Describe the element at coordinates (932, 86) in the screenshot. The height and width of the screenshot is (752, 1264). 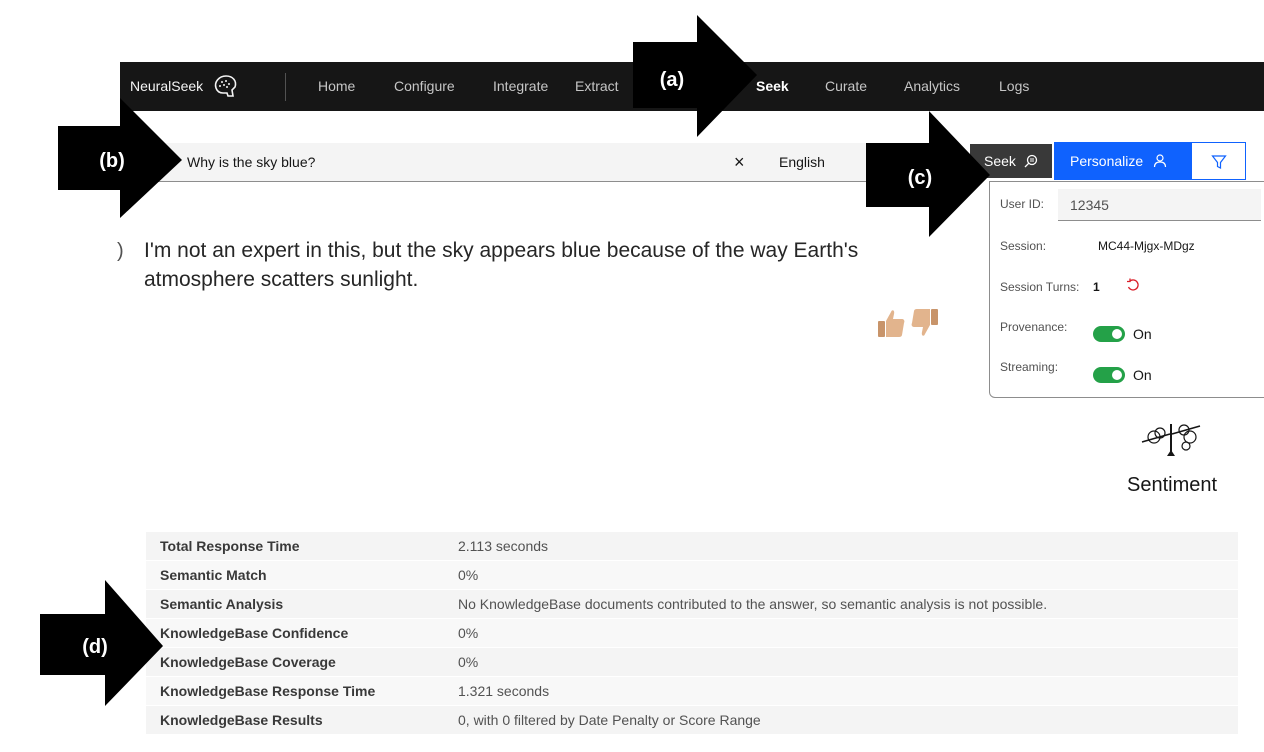
I see `nav-analytics: Analytics` at that location.